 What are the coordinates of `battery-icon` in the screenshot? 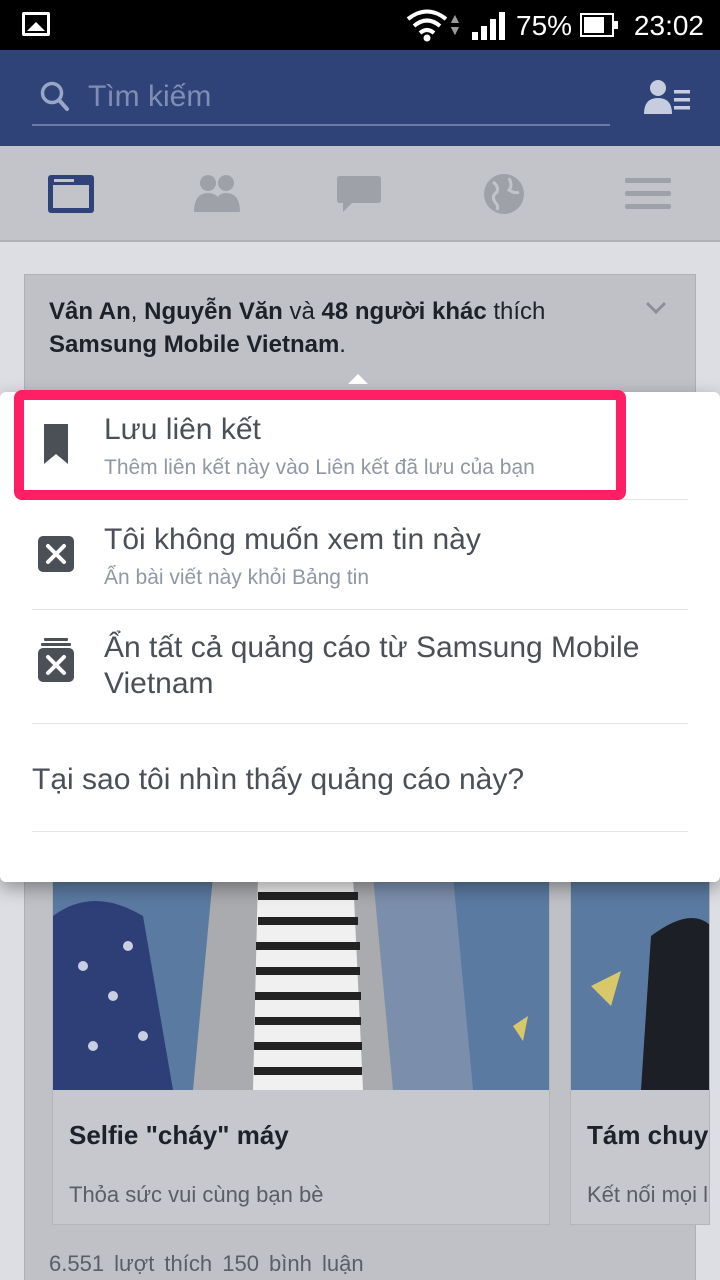 It's located at (599, 25).